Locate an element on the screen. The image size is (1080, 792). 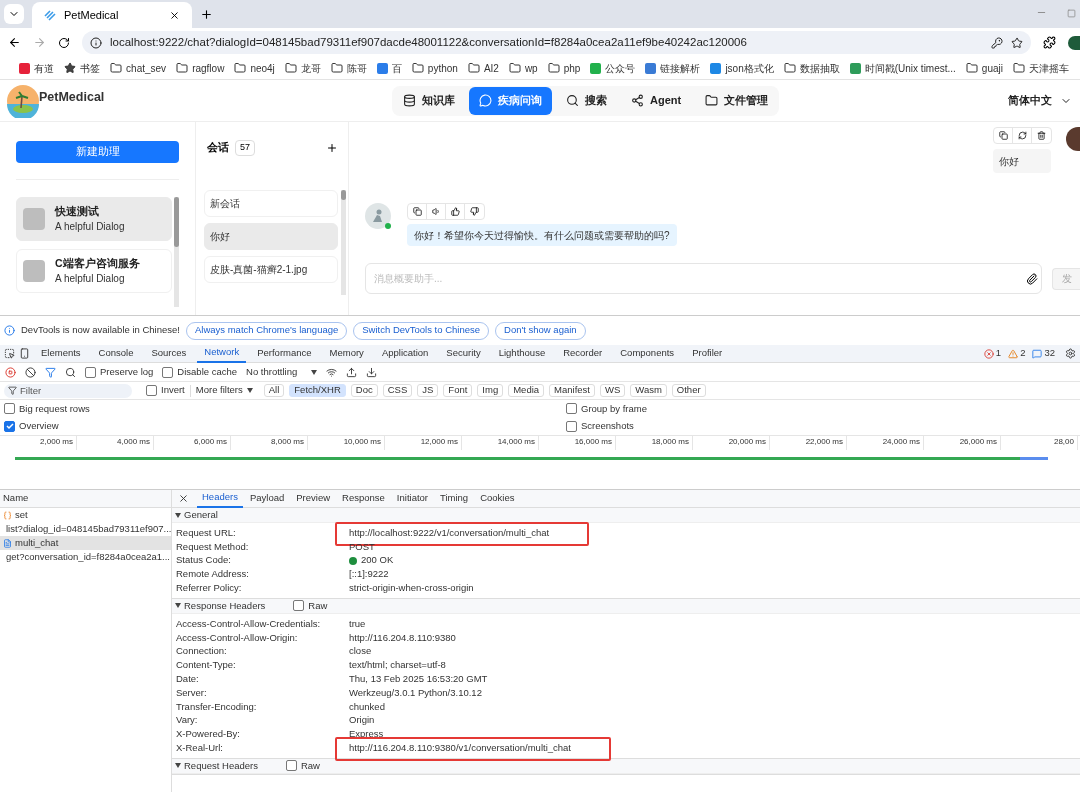
type-filter: Manifest is located at coordinates (572, 390).